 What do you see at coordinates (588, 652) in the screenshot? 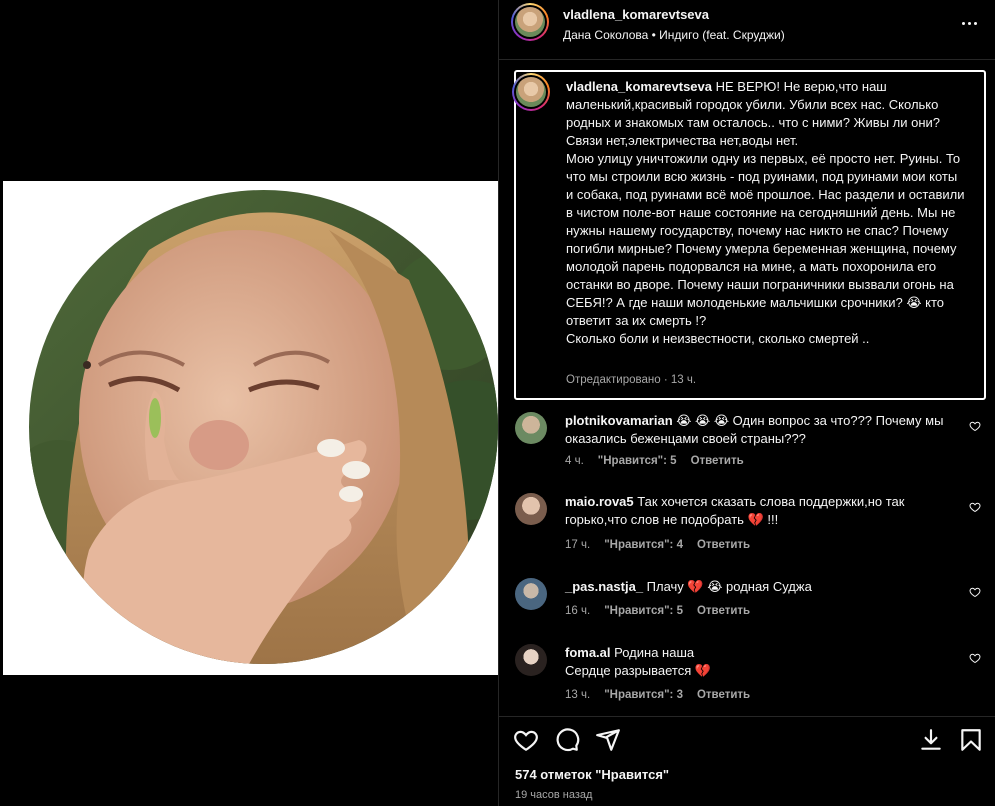
I see `commenter-username: foma.al` at bounding box center [588, 652].